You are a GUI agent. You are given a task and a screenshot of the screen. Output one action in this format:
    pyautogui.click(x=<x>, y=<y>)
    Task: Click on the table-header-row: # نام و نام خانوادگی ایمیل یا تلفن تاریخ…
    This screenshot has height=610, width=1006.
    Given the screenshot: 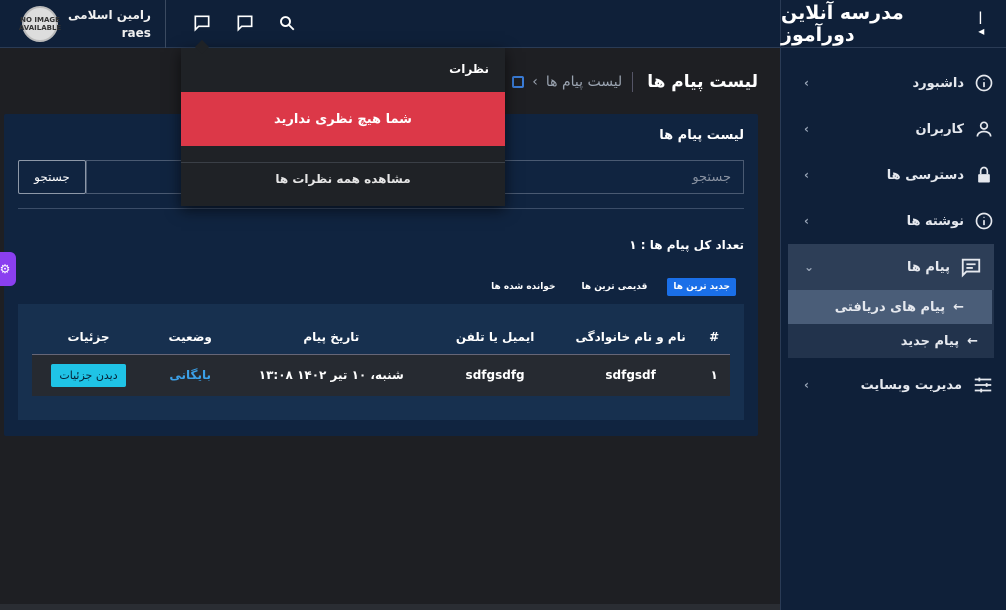 What is the action you would take?
    pyautogui.click(x=381, y=337)
    